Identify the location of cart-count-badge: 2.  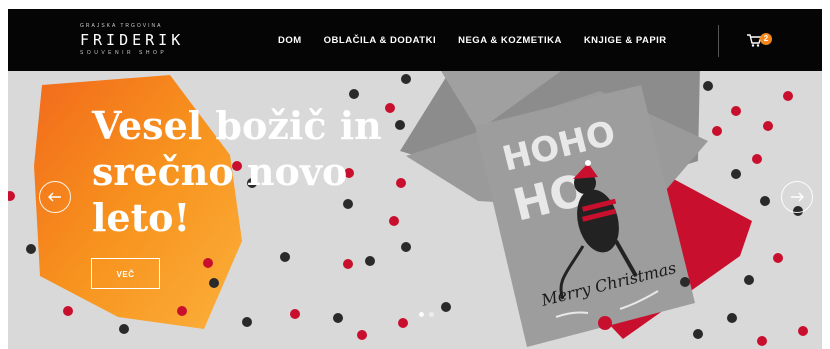
(766, 39).